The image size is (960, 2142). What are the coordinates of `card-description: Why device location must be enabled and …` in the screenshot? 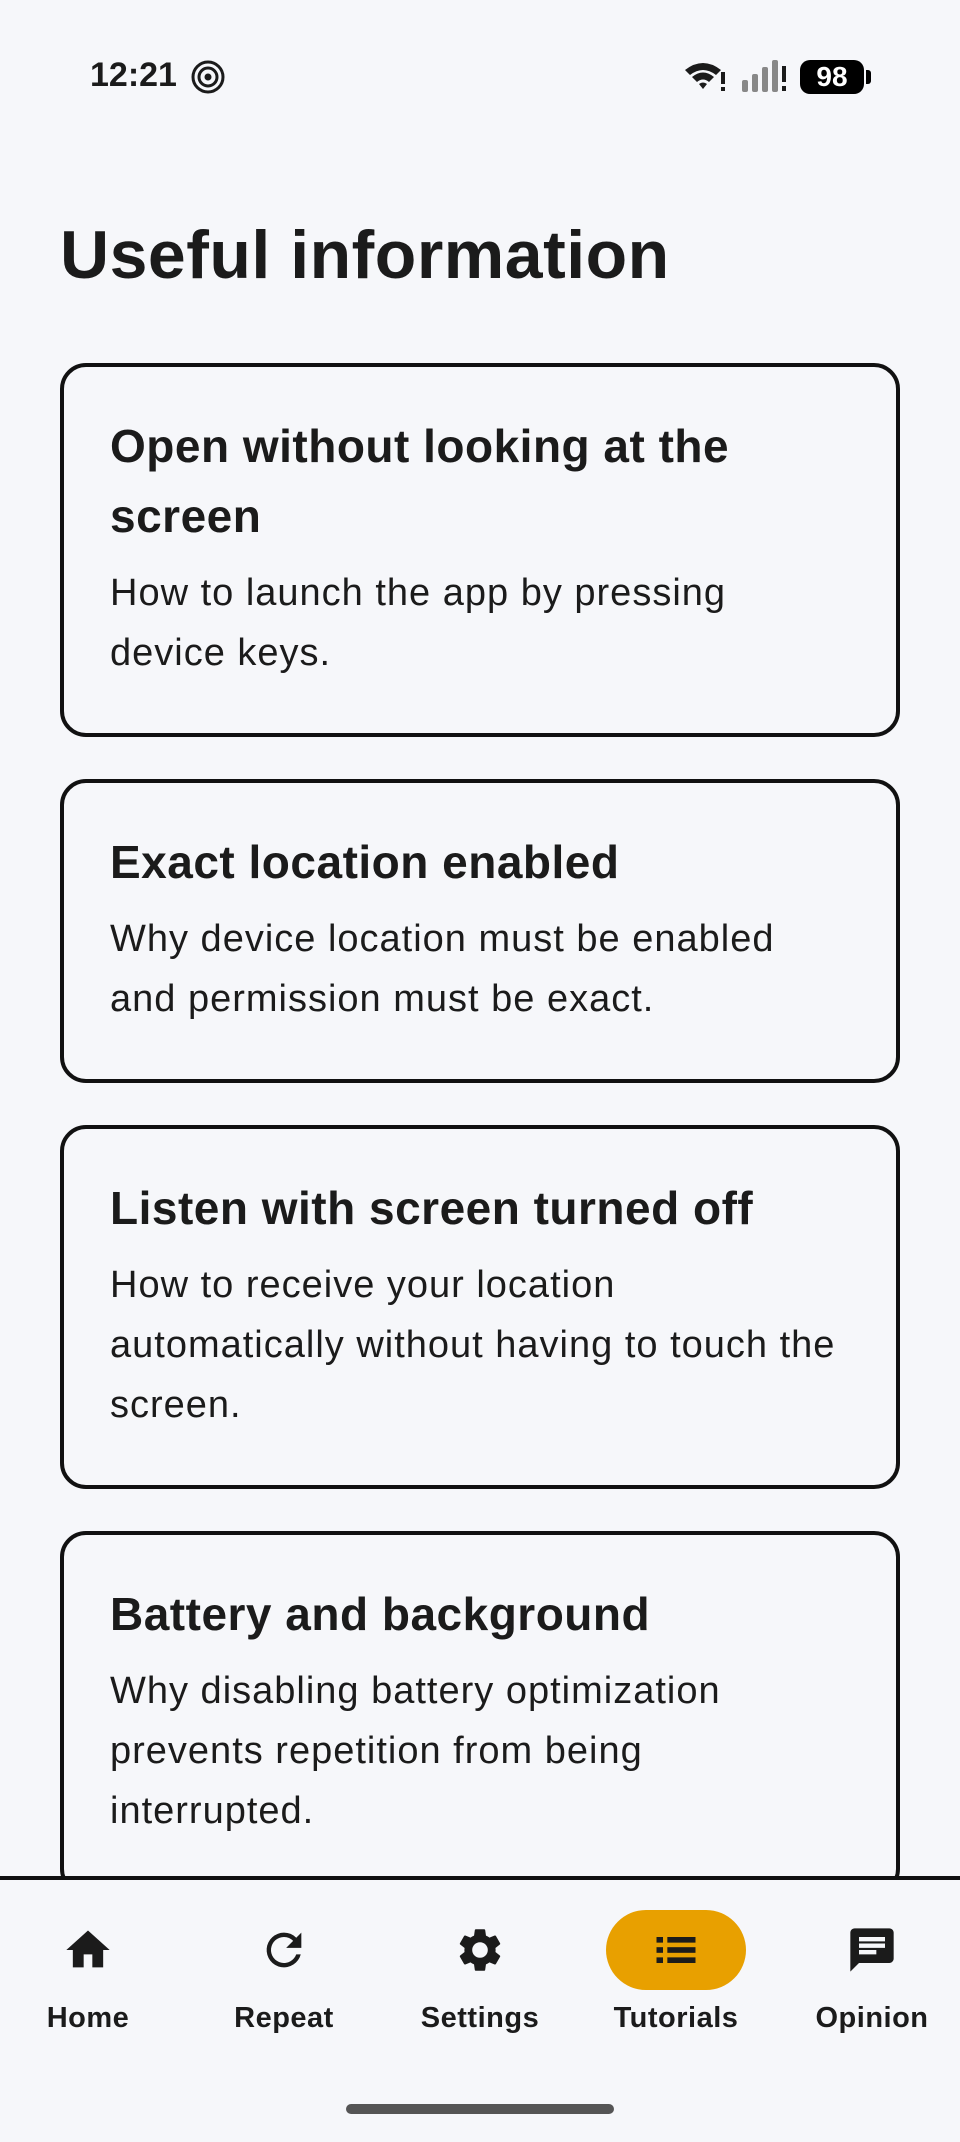 It's located at (442, 969).